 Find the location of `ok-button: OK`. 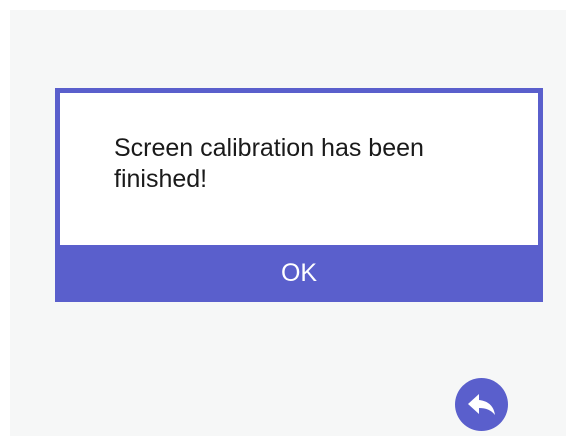

ok-button: OK is located at coordinates (299, 273).